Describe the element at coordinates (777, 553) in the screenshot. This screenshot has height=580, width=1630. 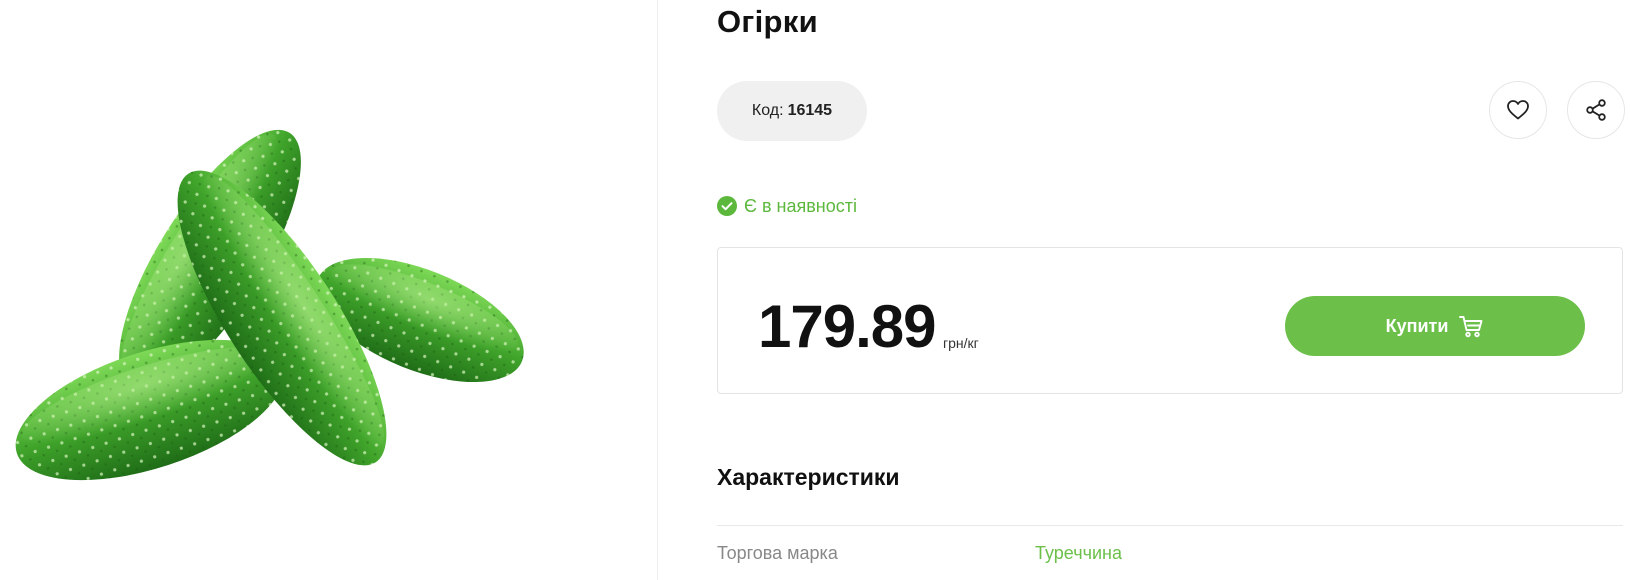
I see `spec-label: Торгова марка` at that location.